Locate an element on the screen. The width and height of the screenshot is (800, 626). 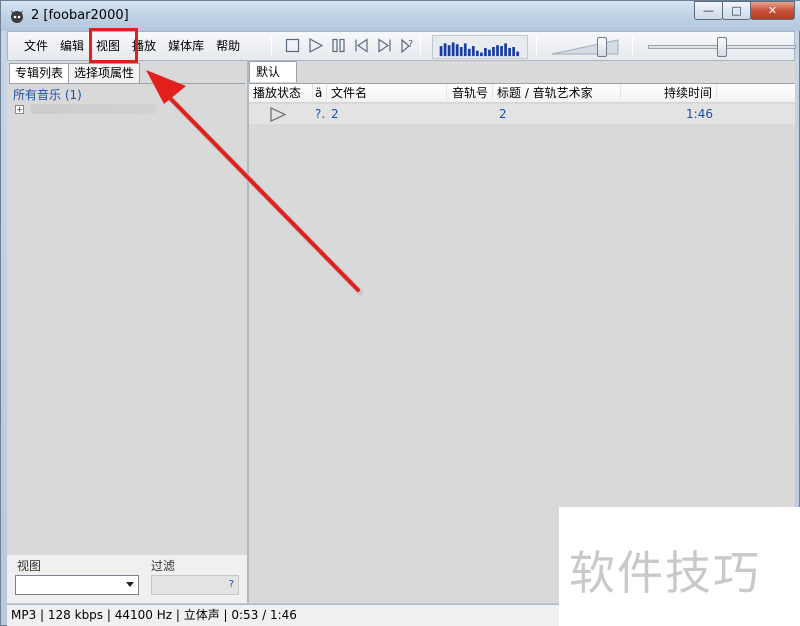
seek-bar-thumb is located at coordinates (722, 47).